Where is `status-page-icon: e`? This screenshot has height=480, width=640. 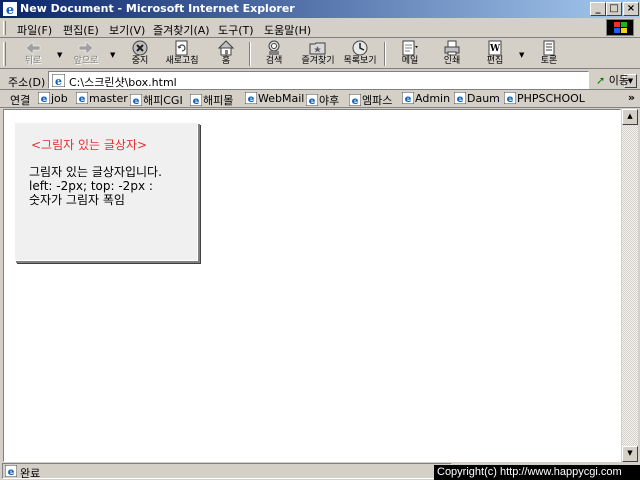 status-page-icon: e is located at coordinates (11, 471).